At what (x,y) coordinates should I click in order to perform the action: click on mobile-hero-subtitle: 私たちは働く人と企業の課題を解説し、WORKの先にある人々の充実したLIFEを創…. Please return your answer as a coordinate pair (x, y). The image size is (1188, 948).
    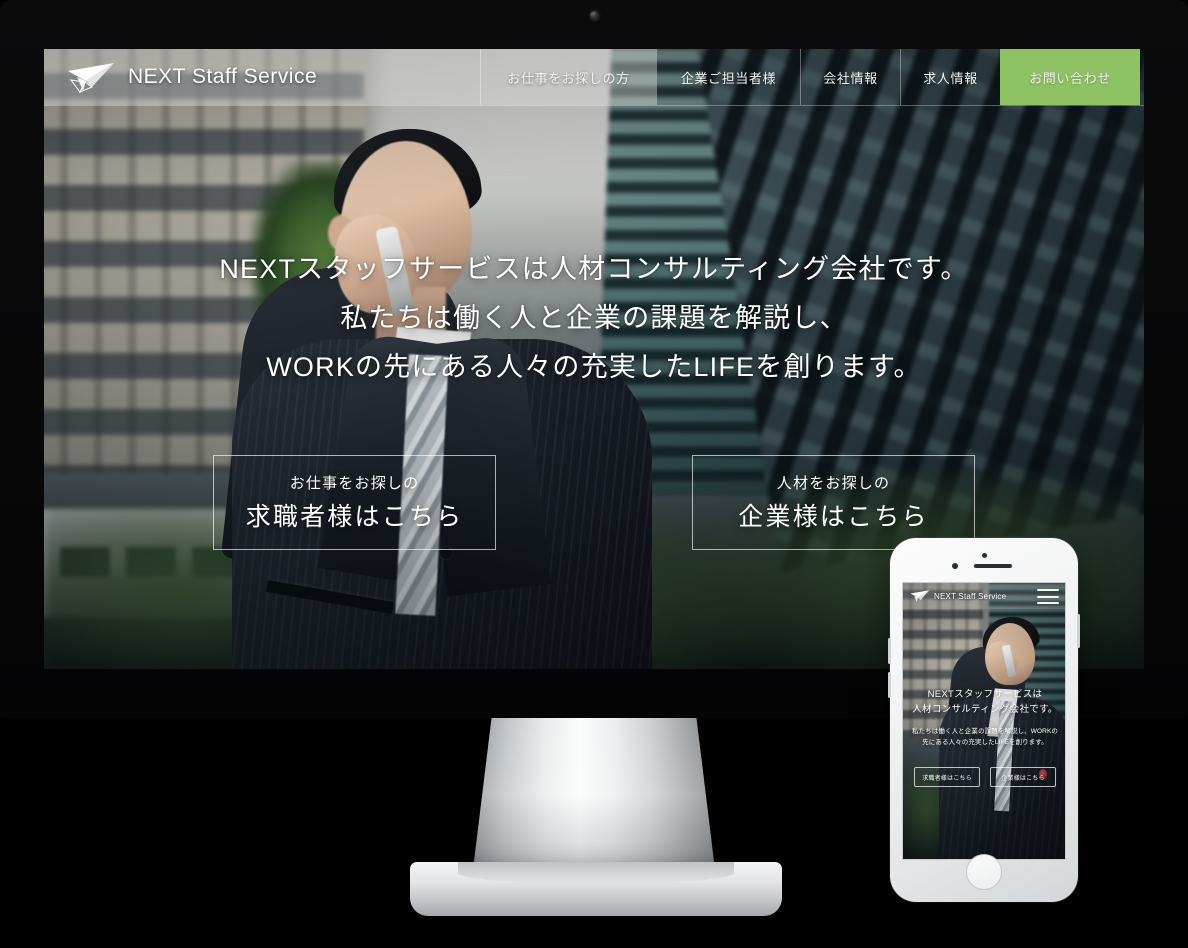
    Looking at the image, I should click on (985, 737).